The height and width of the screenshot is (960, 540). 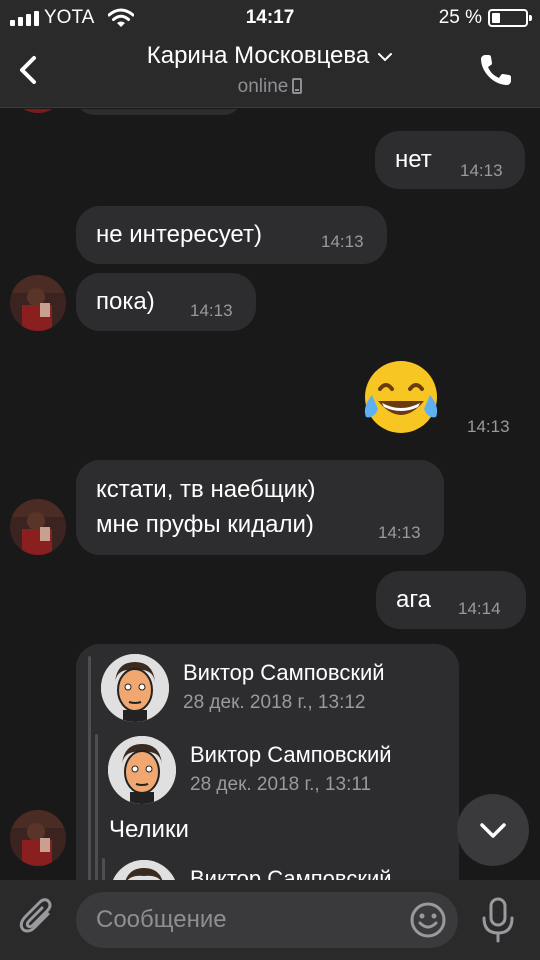 I want to click on battery-icon, so click(x=510, y=18).